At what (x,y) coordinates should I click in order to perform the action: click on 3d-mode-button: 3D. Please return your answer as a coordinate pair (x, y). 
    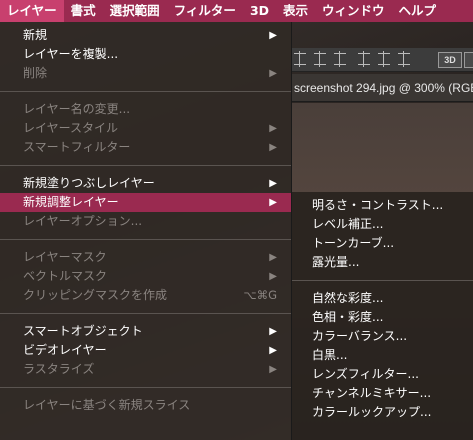
    Looking at the image, I should click on (450, 60).